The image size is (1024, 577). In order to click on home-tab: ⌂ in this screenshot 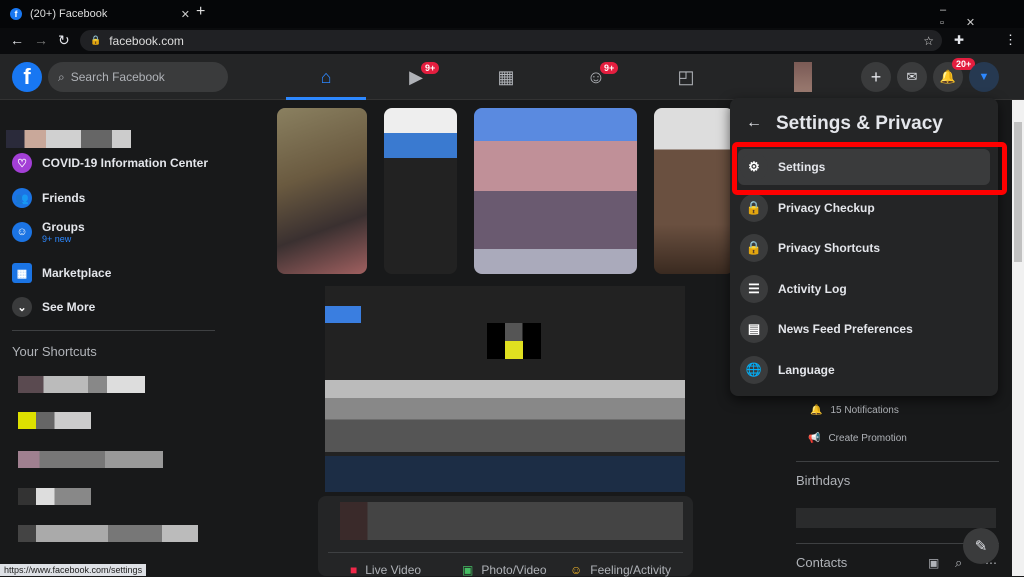, I will do `click(326, 77)`.